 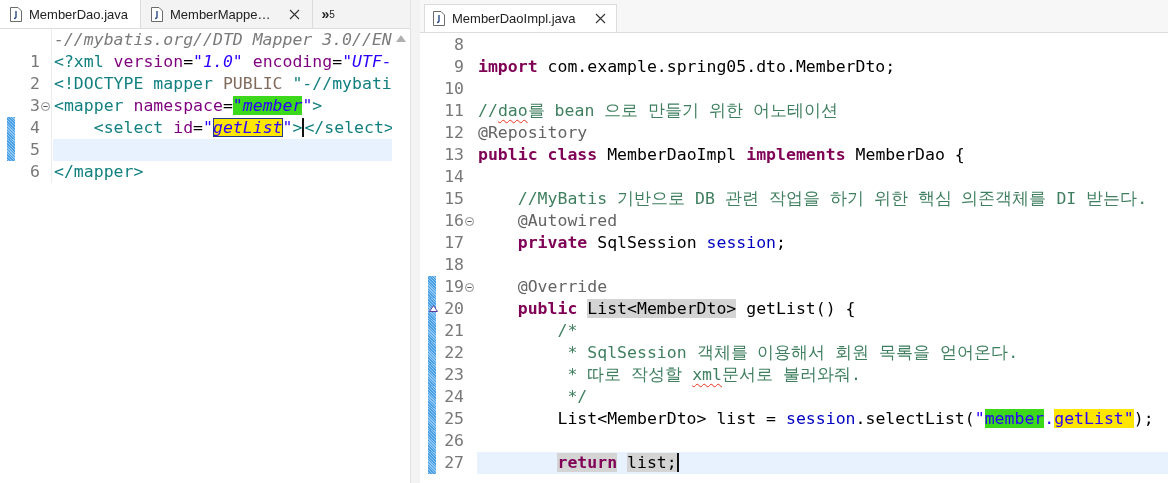 What do you see at coordinates (458, 45) in the screenshot?
I see `line-number: 8` at bounding box center [458, 45].